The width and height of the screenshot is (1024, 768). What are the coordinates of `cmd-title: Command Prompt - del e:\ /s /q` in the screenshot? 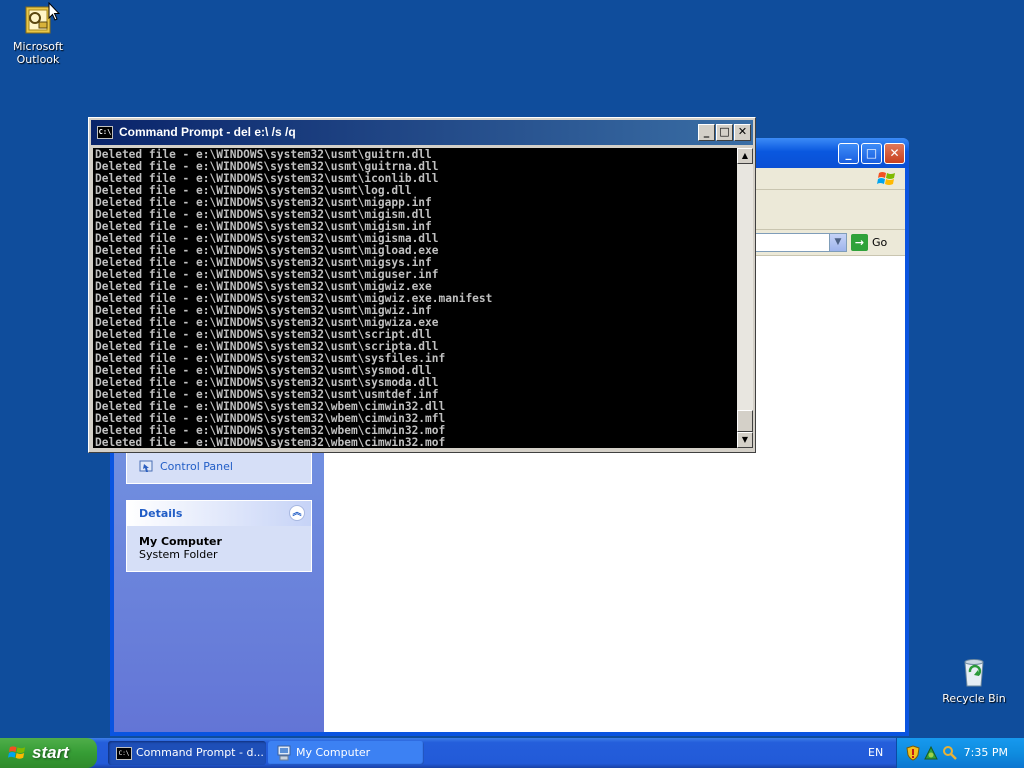 It's located at (207, 132).